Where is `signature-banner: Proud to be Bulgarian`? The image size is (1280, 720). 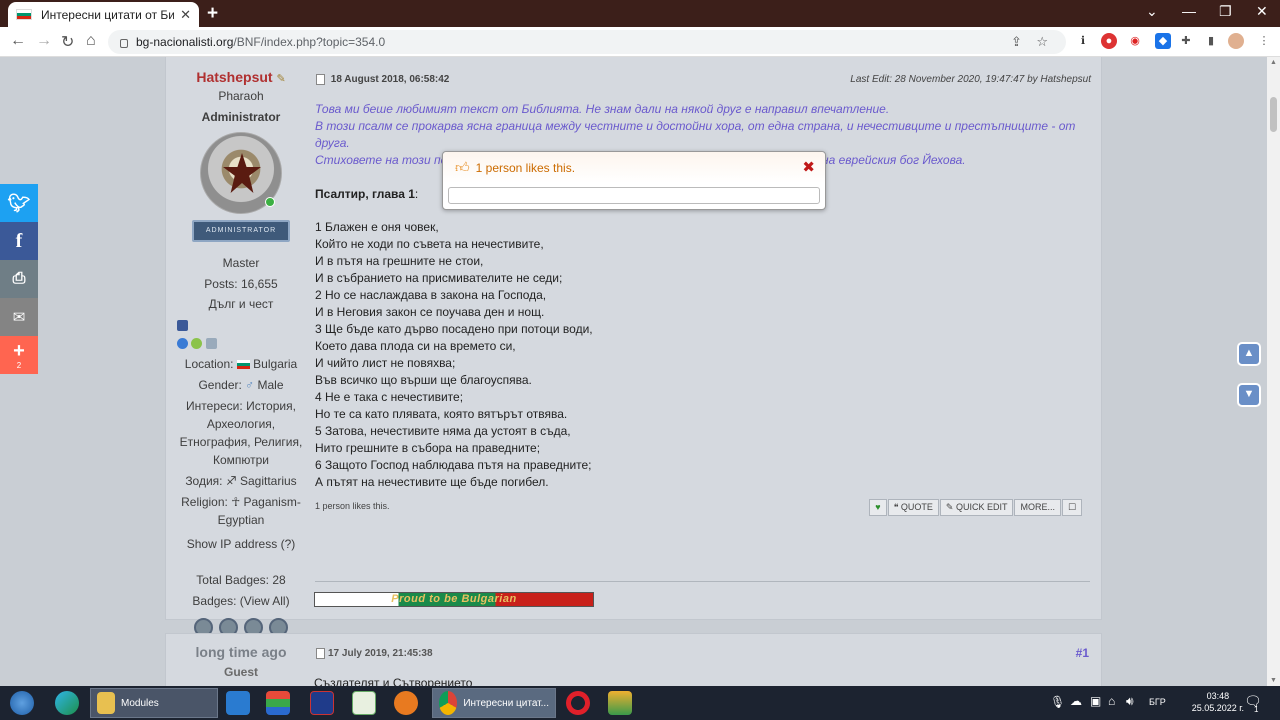 signature-banner: Proud to be Bulgarian is located at coordinates (454, 599).